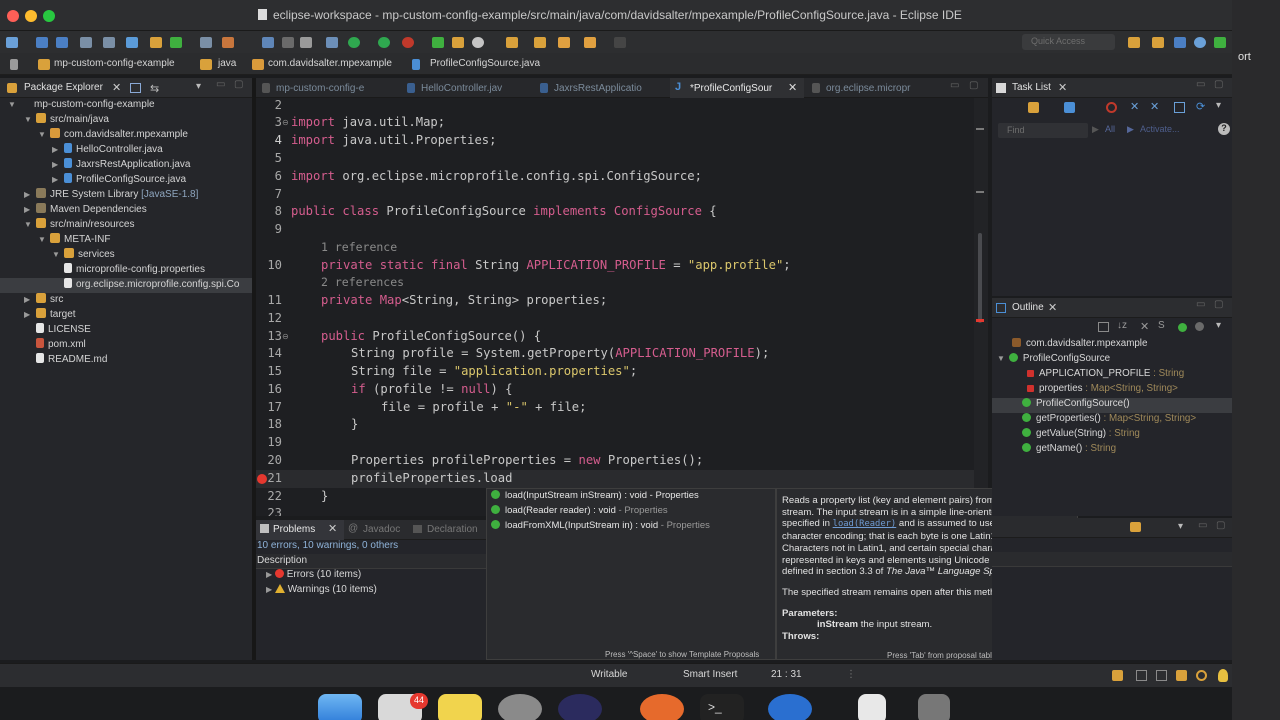  What do you see at coordinates (465, 88) in the screenshot?
I see `tab-hello-controller: HelloController.jav` at bounding box center [465, 88].